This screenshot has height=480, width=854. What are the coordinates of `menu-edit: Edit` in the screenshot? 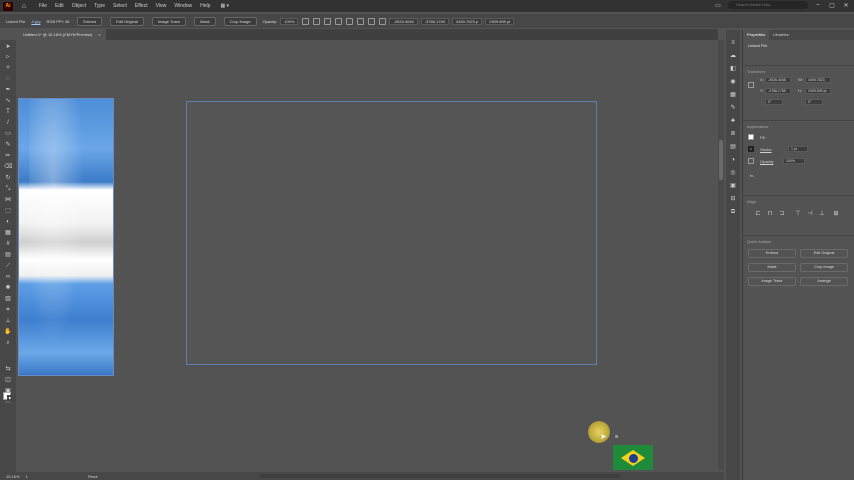 It's located at (59, 6).